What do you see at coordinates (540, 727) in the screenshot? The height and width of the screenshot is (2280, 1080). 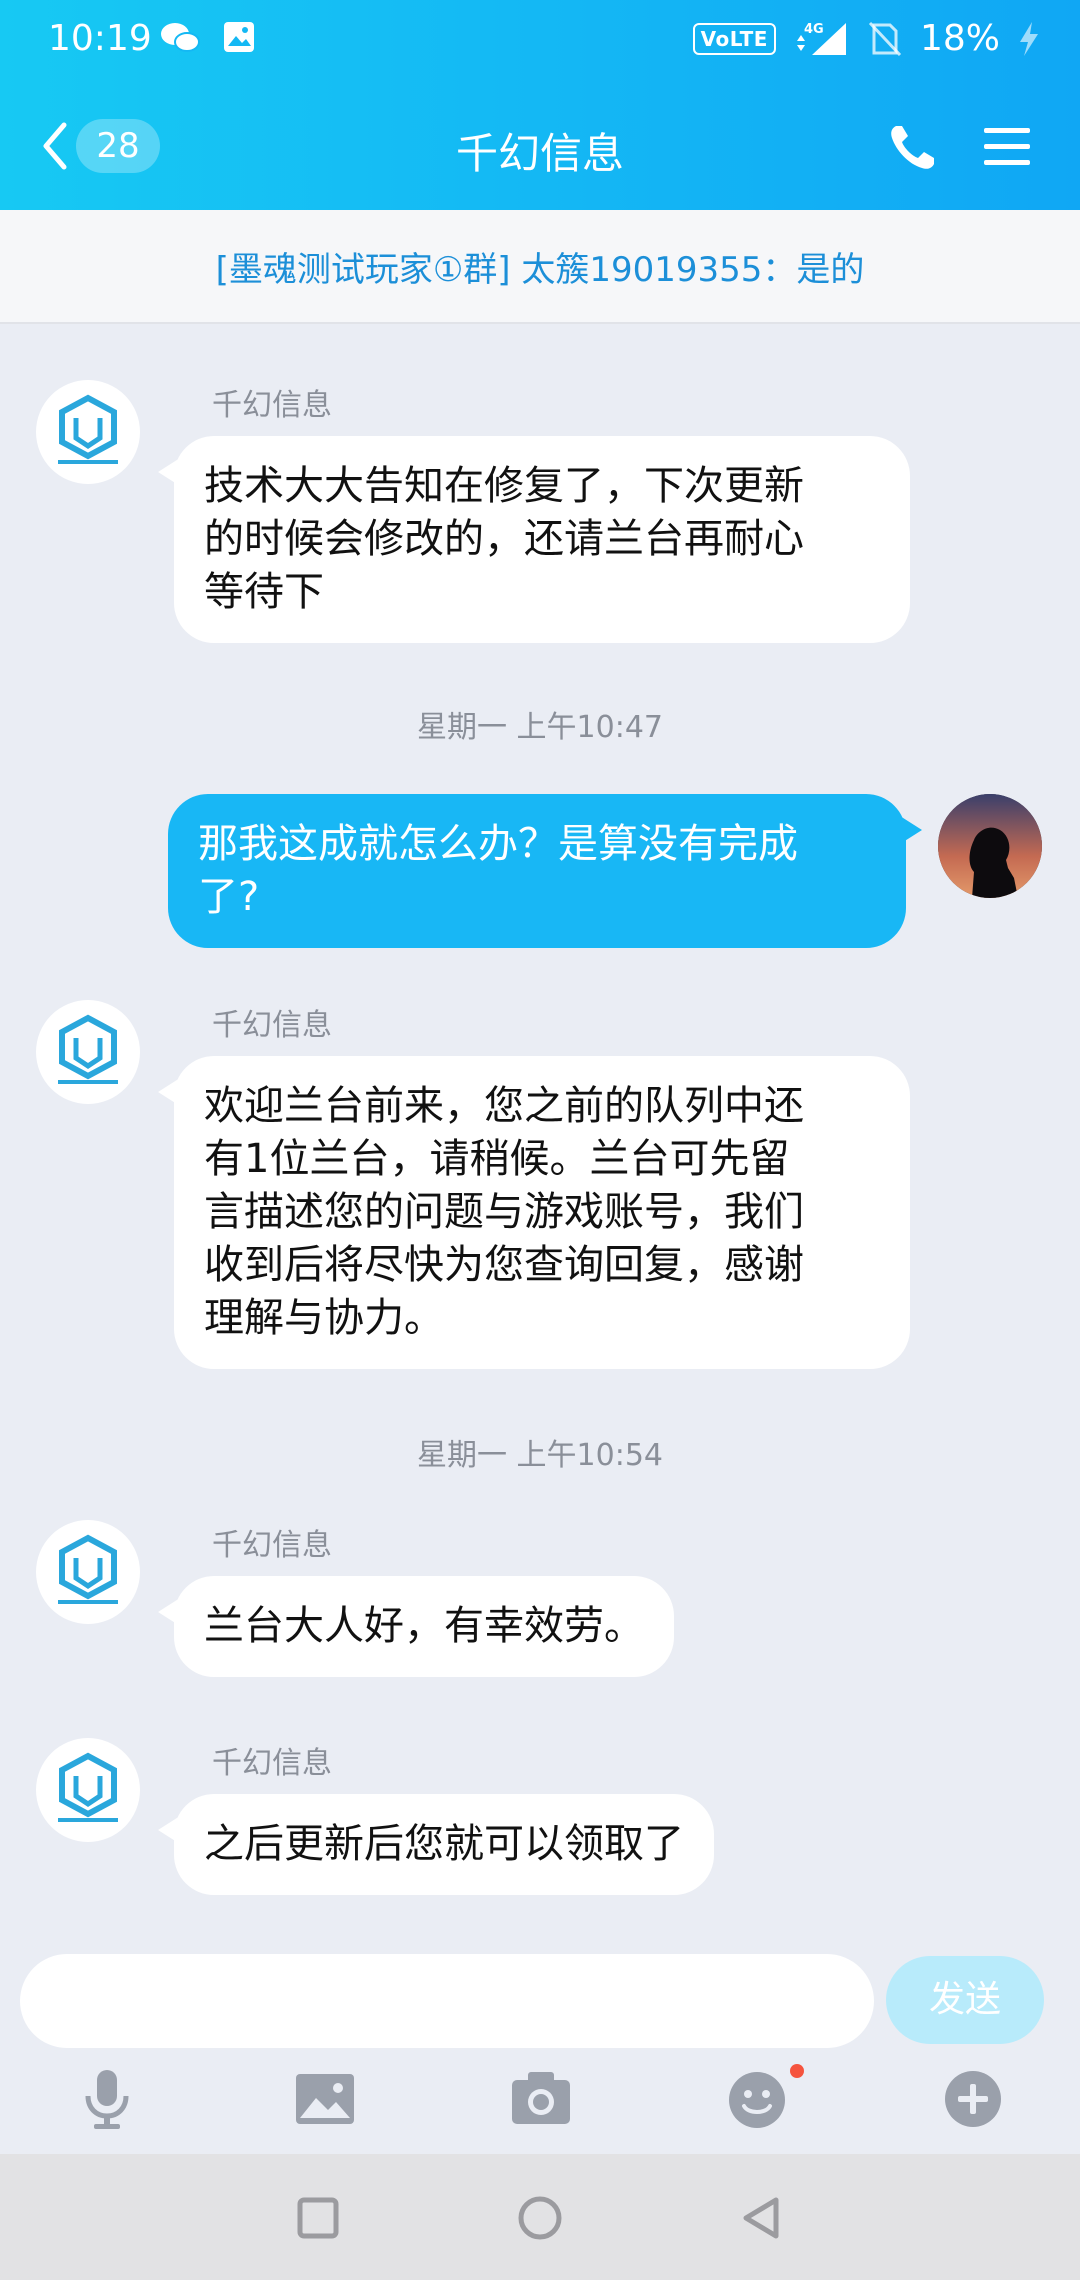 I see `timestamp: 星期一 上午10:47` at bounding box center [540, 727].